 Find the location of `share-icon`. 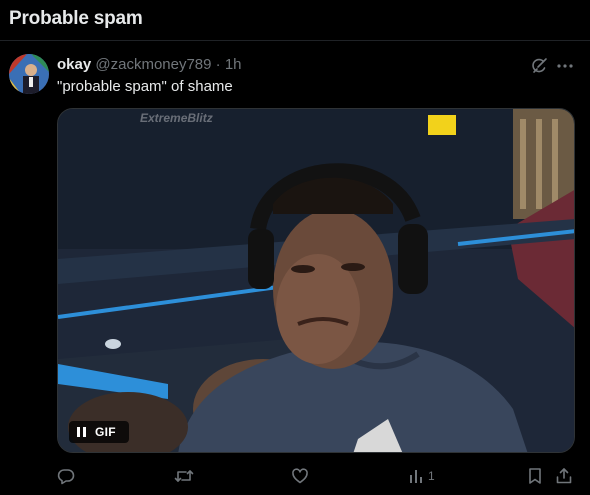

share-icon is located at coordinates (564, 476).